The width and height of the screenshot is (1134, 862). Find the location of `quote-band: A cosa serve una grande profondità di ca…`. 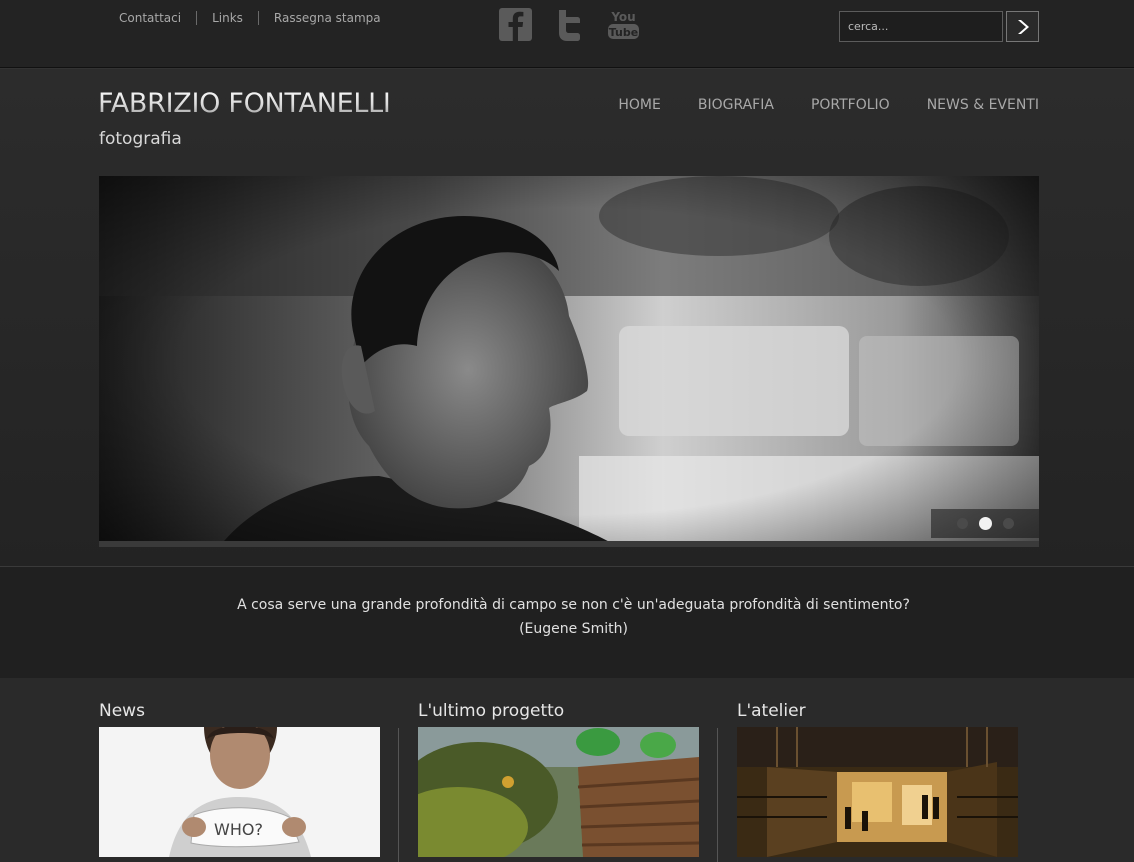

quote-band: A cosa serve una grande profondità di ca… is located at coordinates (567, 622).